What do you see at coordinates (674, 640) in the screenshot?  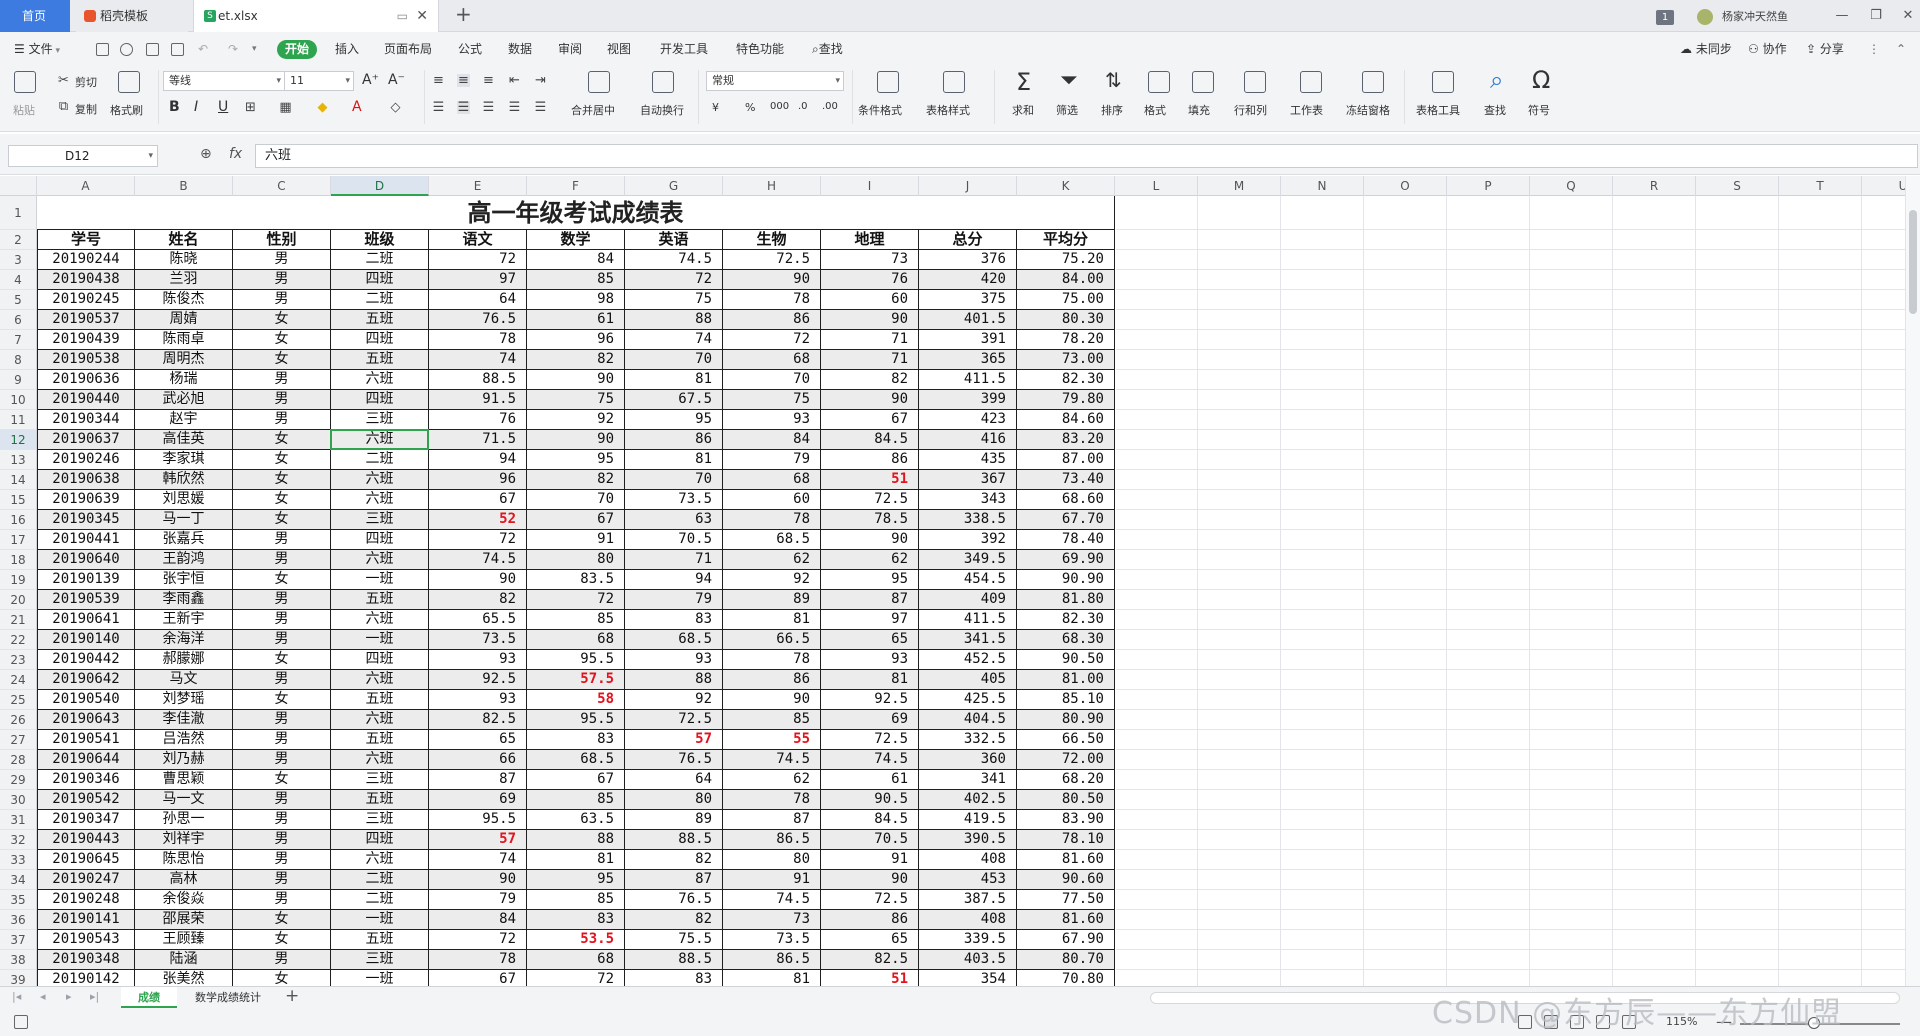 I see `table-cell: 68.5` at bounding box center [674, 640].